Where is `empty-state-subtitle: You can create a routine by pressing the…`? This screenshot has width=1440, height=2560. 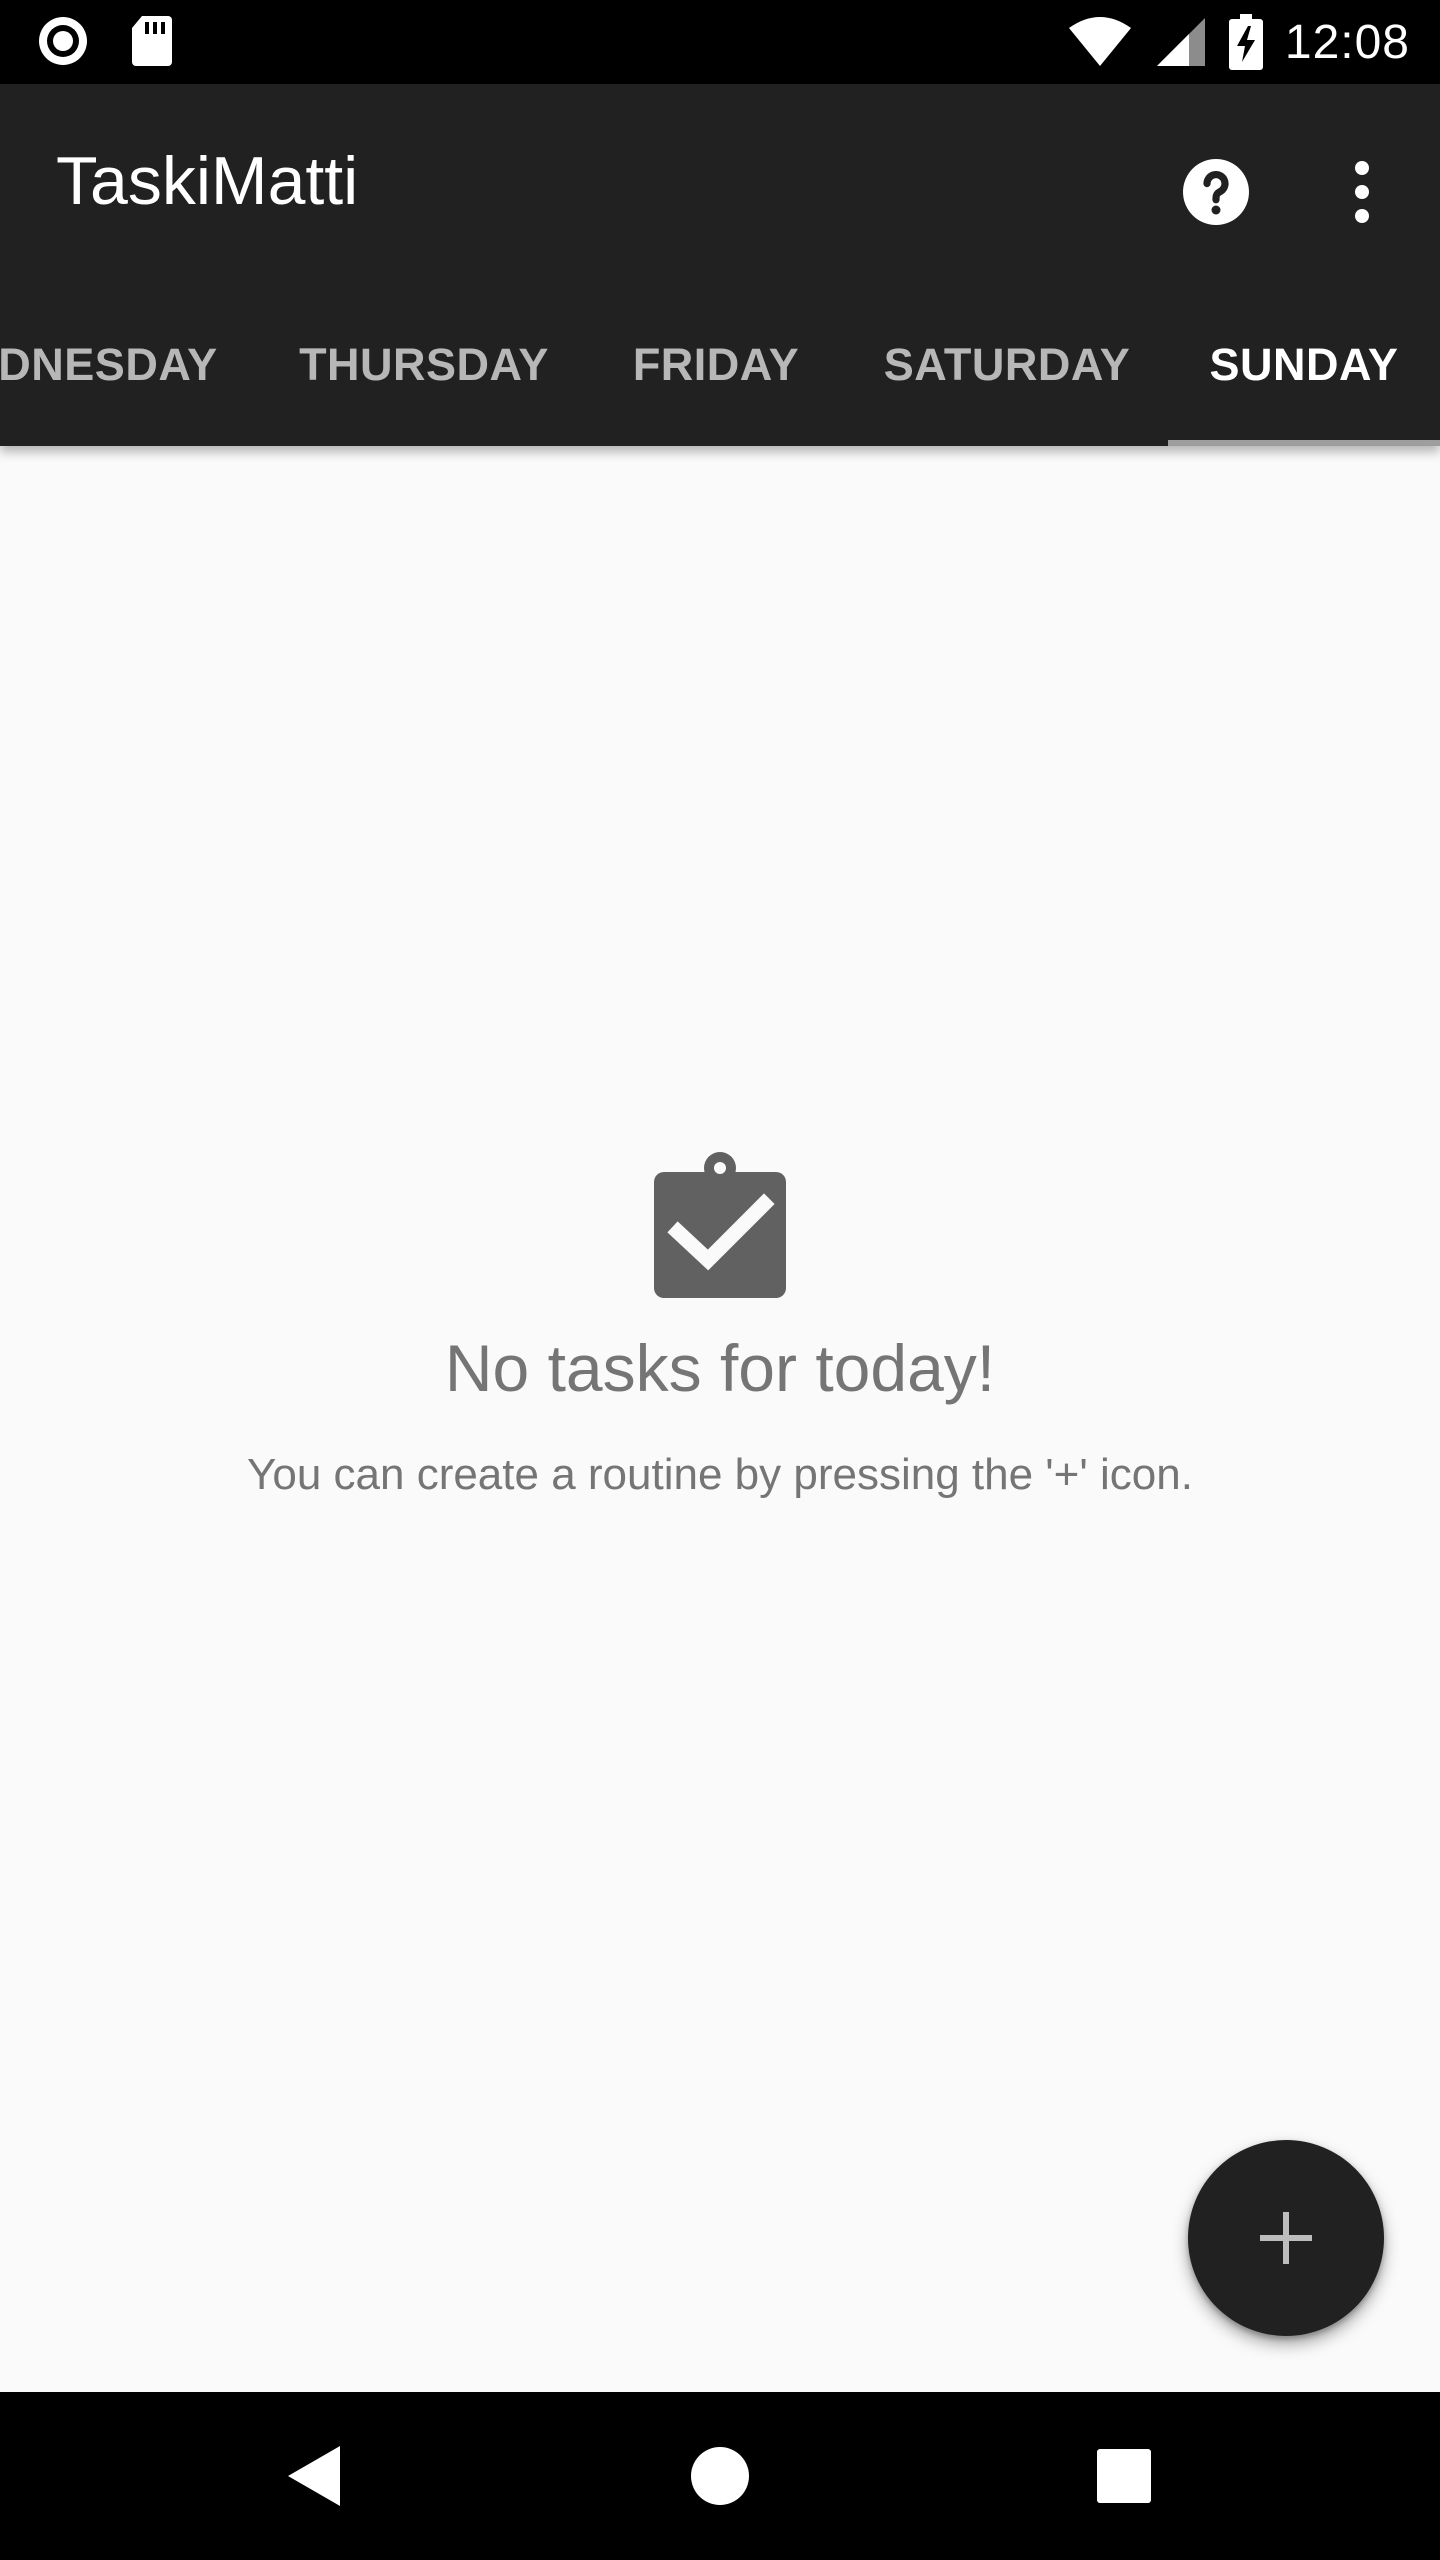
empty-state-subtitle: You can create a routine by pressing the… is located at coordinates (720, 1474).